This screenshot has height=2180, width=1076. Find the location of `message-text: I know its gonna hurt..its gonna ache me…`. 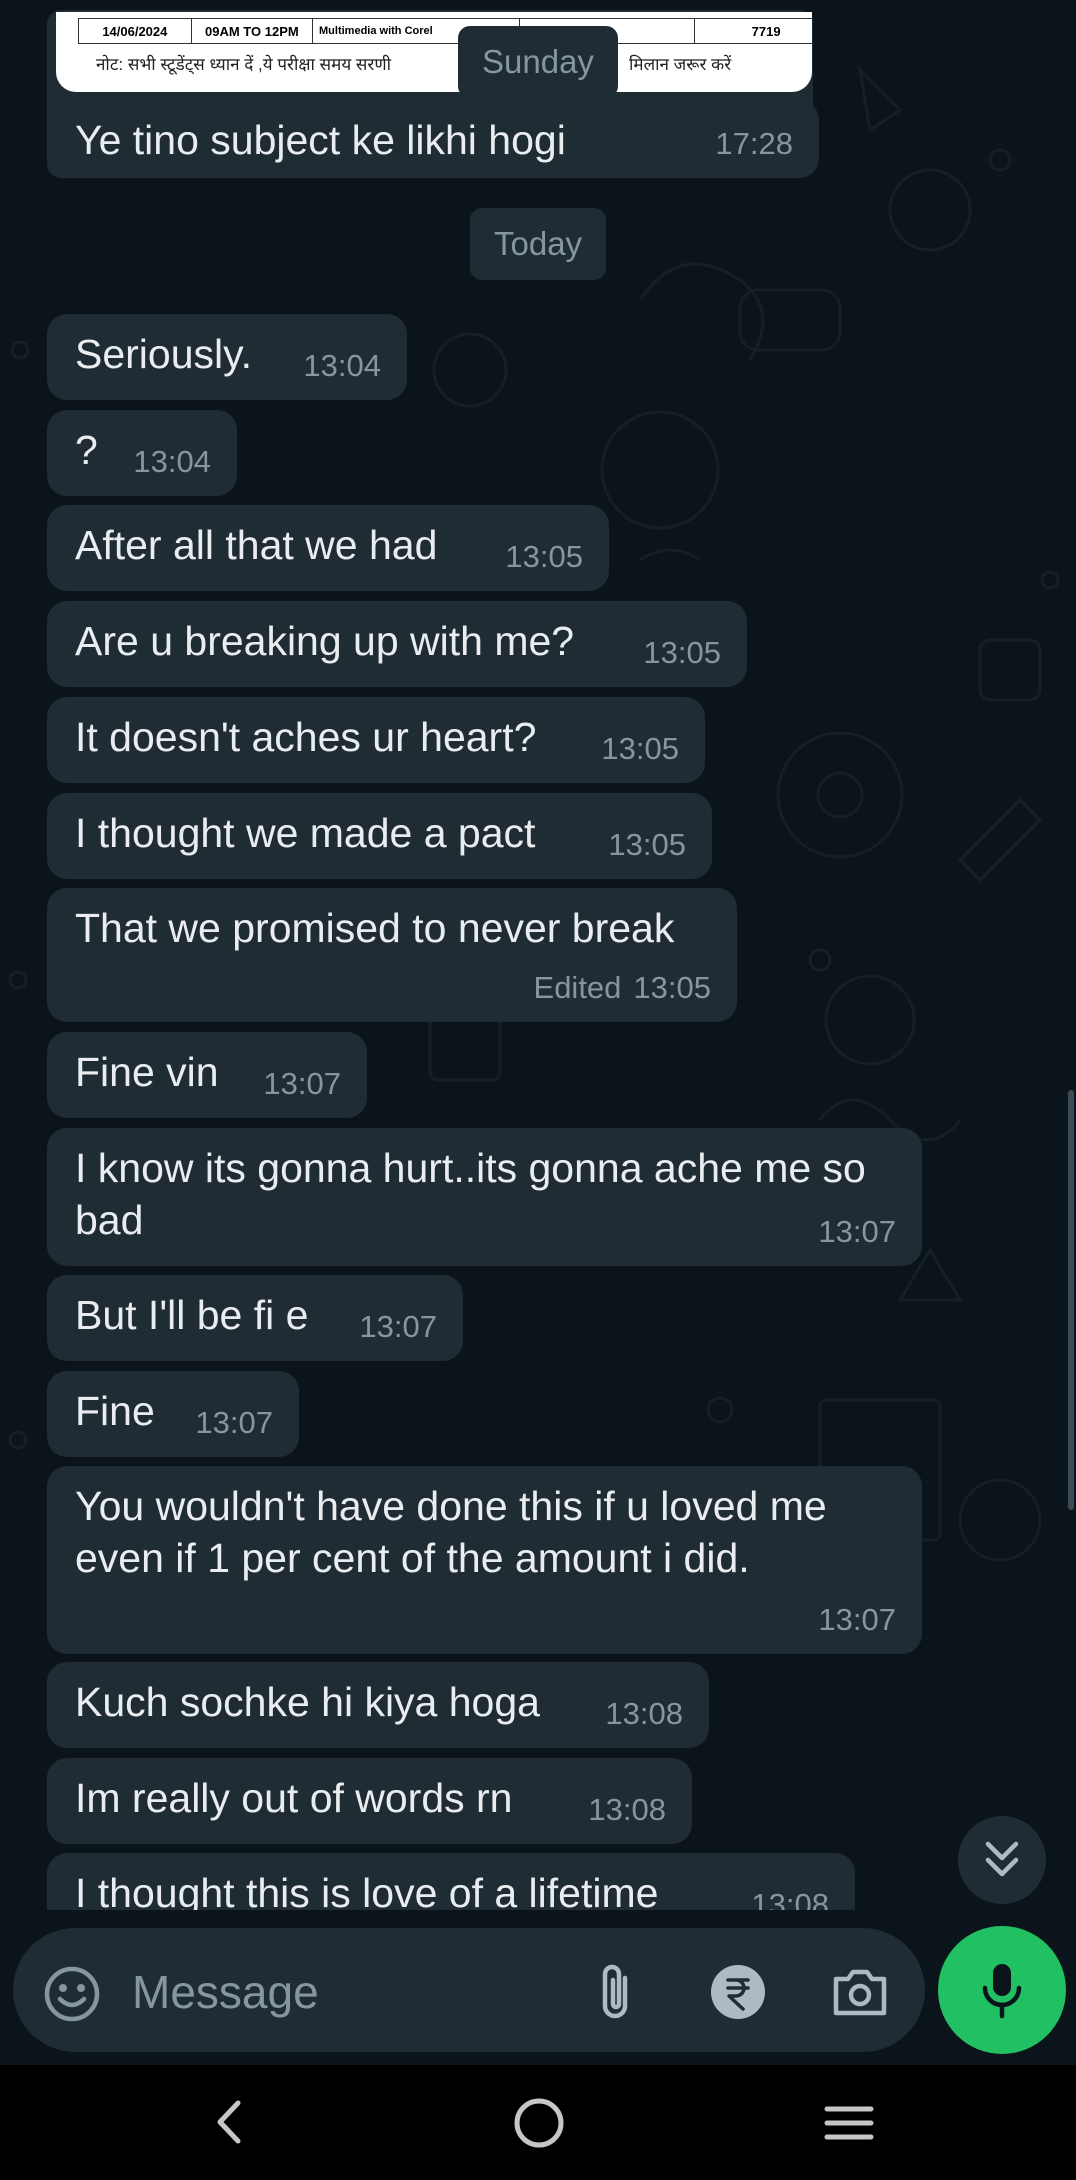

message-text: I know its gonna hurt..its gonna ache me… is located at coordinates (470, 1194).